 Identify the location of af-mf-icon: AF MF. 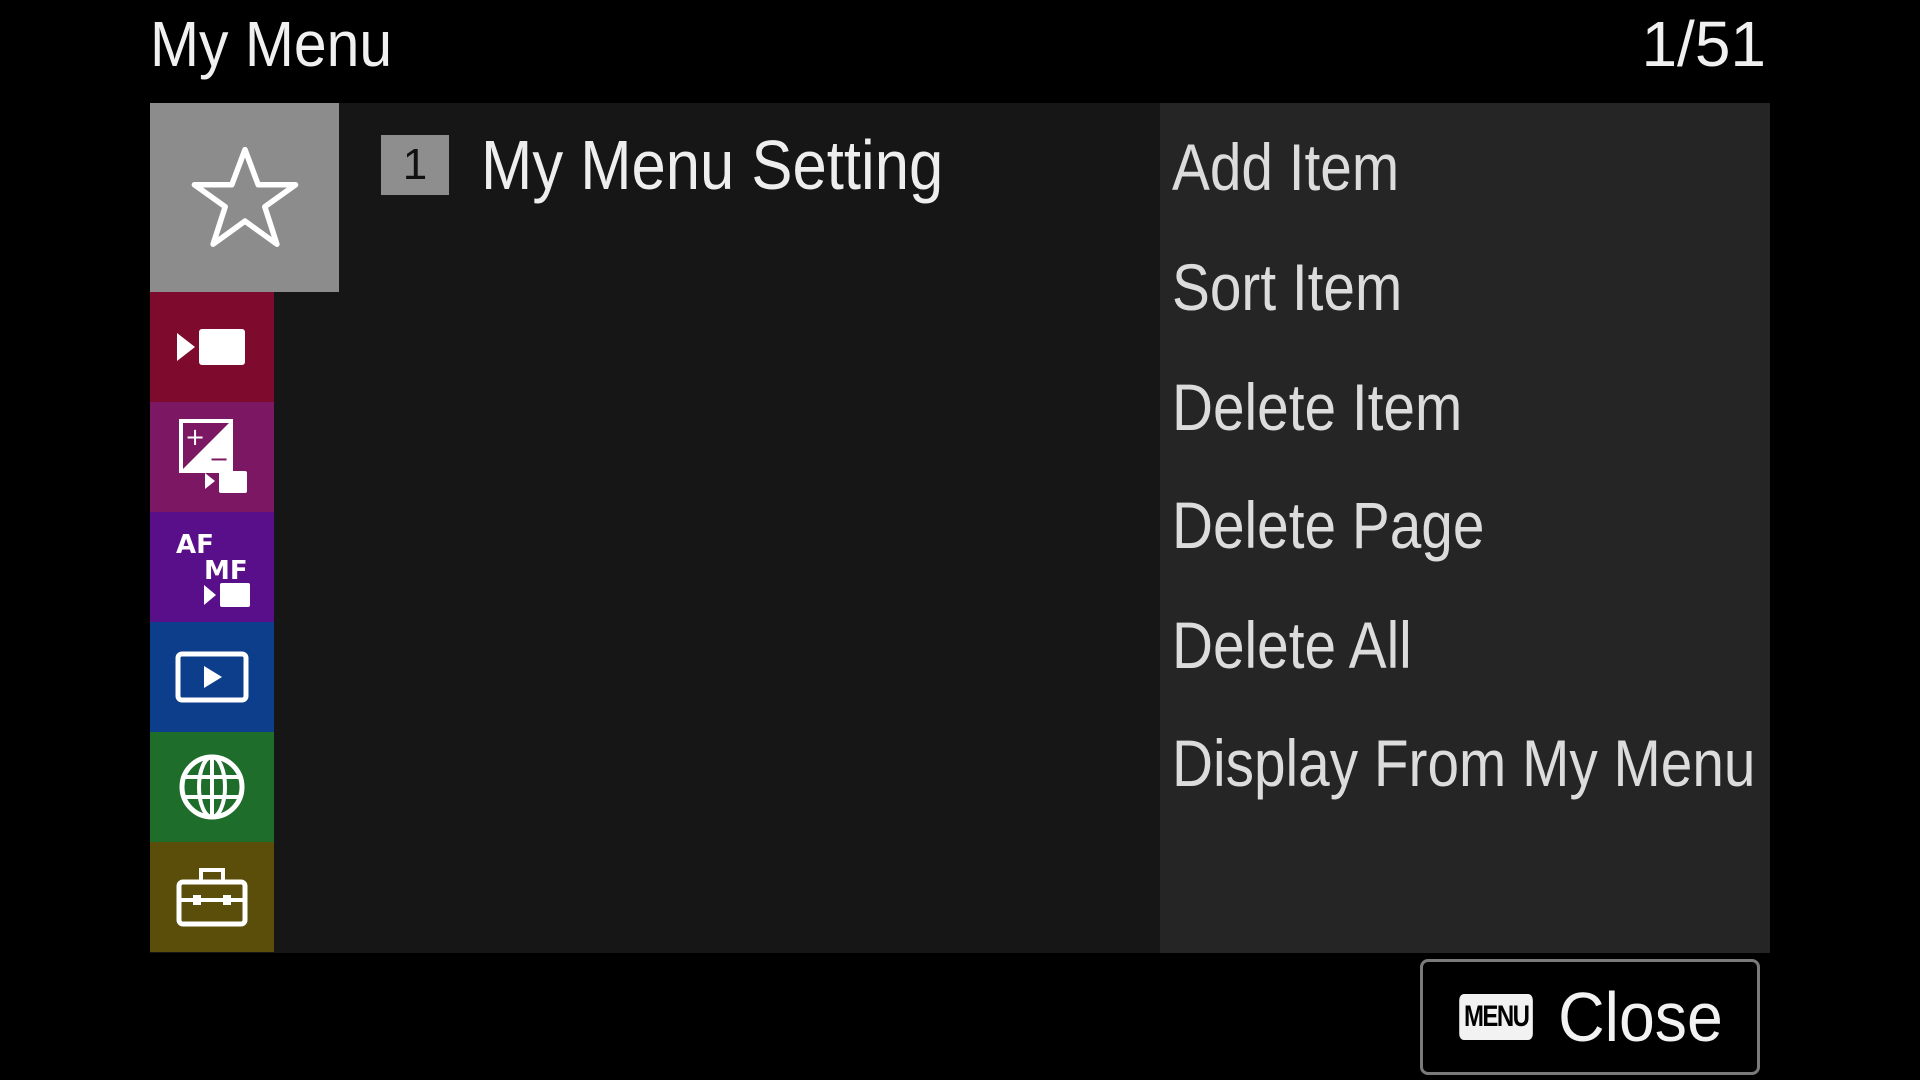
(213, 568).